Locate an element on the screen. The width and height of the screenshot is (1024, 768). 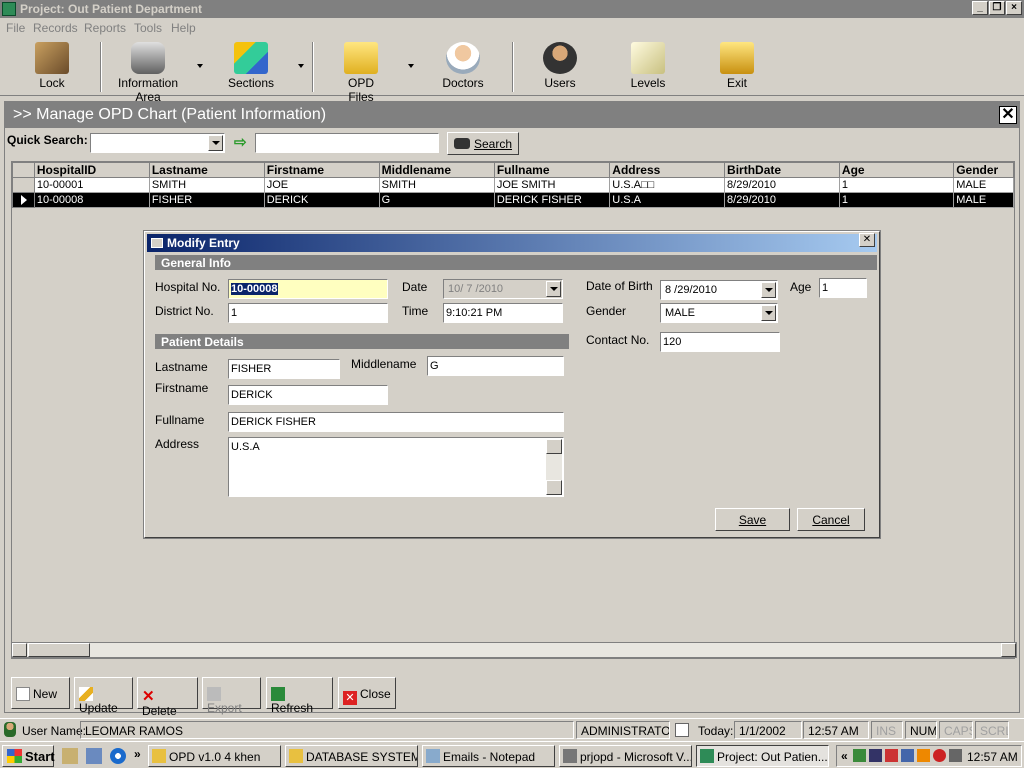
scroll-up-button is located at coordinates (554, 446).